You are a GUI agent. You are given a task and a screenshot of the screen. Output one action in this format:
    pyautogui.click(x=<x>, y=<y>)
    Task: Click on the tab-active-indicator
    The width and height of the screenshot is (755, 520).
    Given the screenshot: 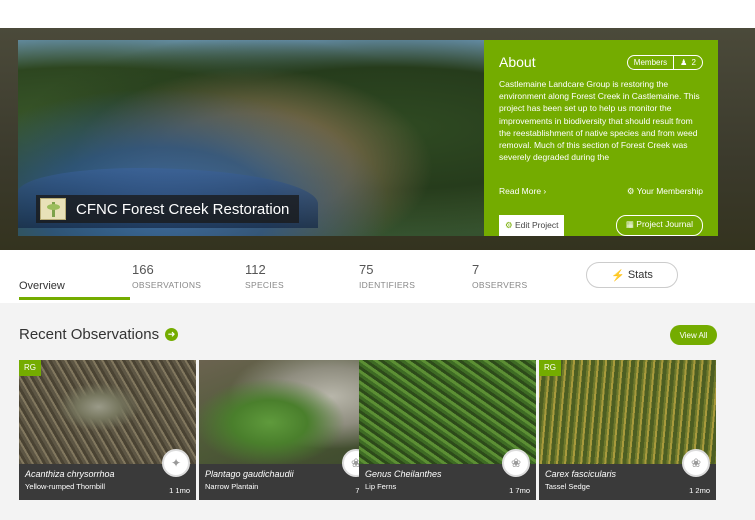 What is the action you would take?
    pyautogui.click(x=74, y=298)
    